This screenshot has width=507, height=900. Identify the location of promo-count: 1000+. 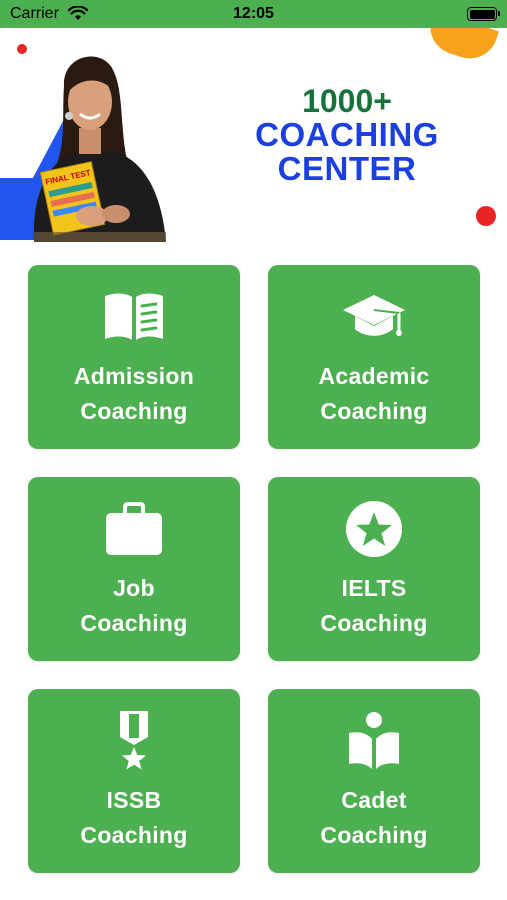
(347, 101).